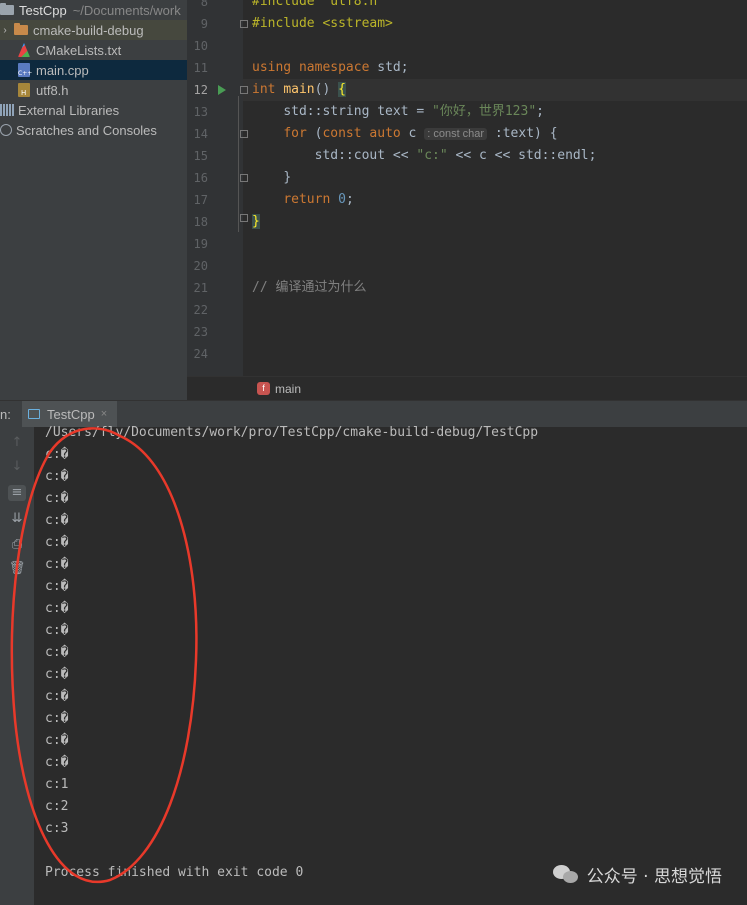 The height and width of the screenshot is (905, 747). I want to click on arrow-up-icon: ↑, so click(17, 443).